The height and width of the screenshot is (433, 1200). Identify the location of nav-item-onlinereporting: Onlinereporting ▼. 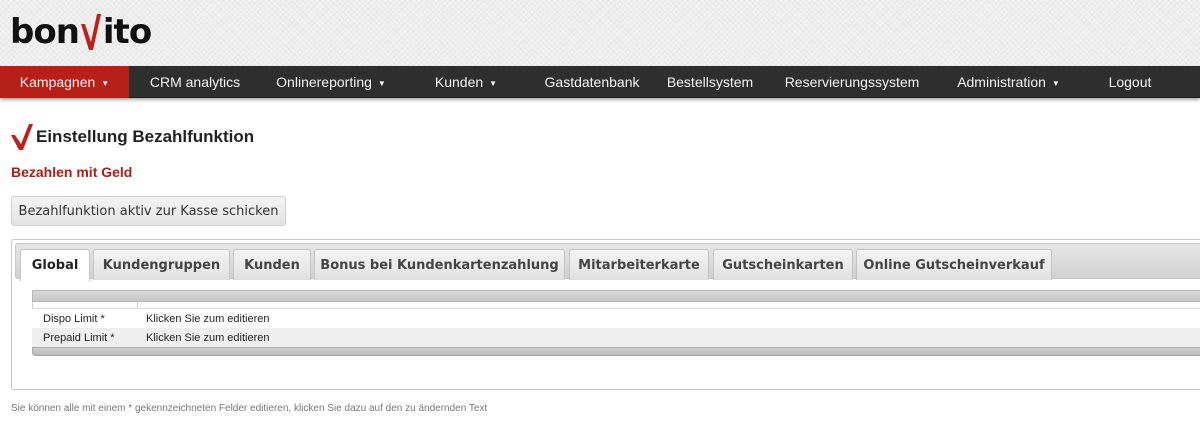
(331, 82).